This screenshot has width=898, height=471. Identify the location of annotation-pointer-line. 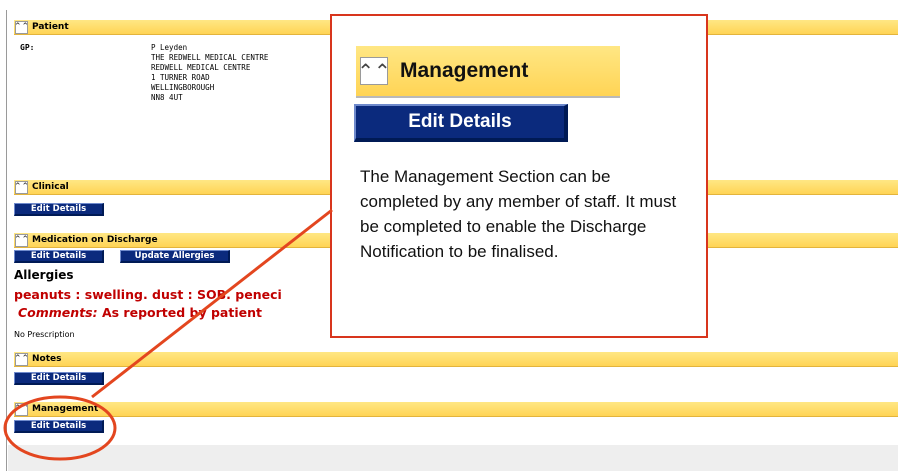
(212, 303).